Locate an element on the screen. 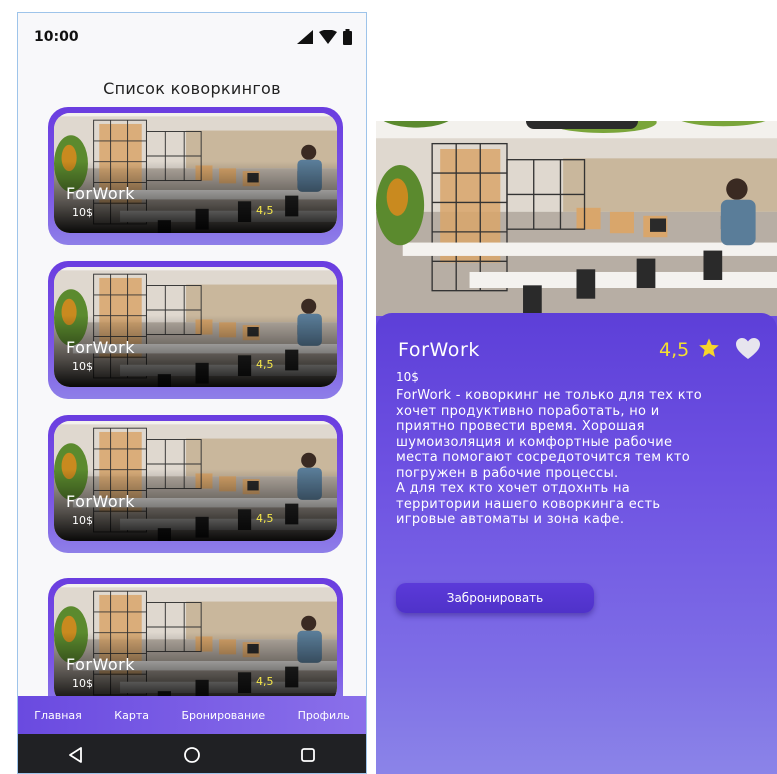 This screenshot has height=774, width=777. book-button: Забронировать is located at coordinates (495, 598).